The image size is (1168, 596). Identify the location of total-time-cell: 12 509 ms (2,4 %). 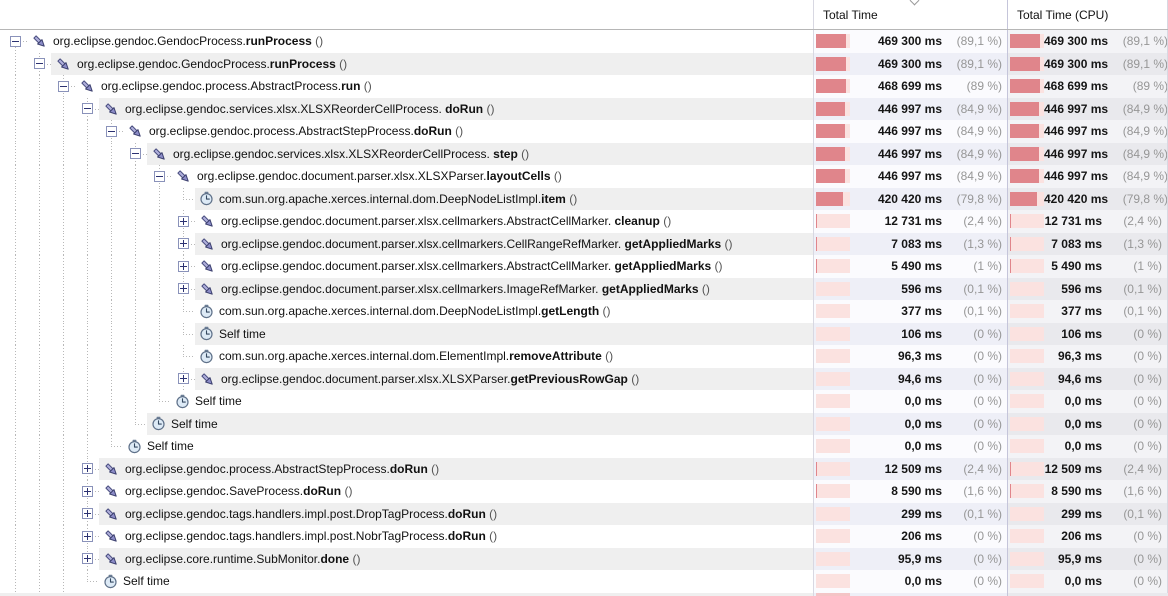
(910, 468).